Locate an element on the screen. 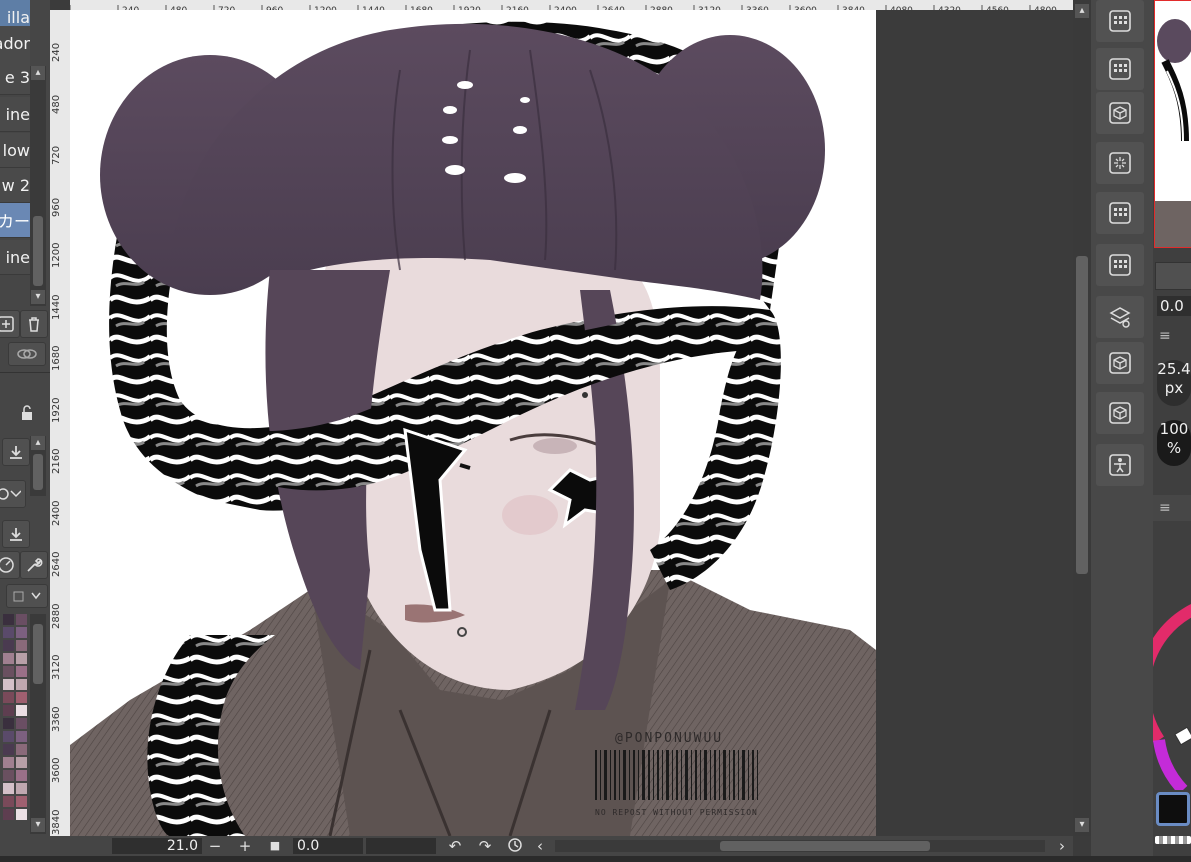  canvas-horizontal-scrollbar is located at coordinates (800, 846).